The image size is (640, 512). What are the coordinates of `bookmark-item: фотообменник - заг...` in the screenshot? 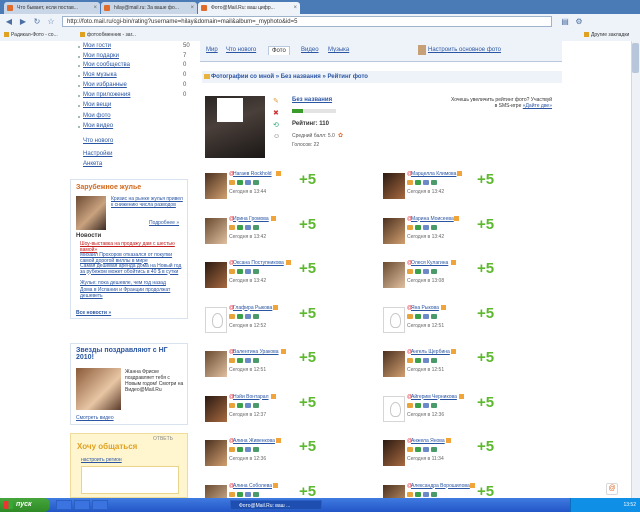 It's located at (108, 35).